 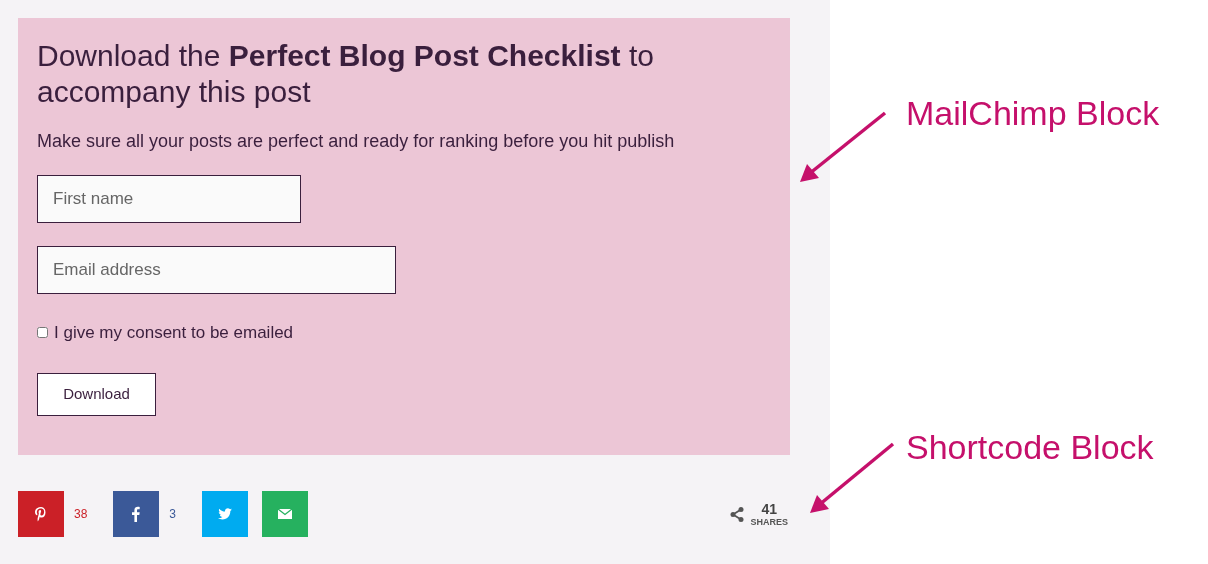 I want to click on signup-heading: Download the Perfect Blog Post Checklist to accompany this post, so click(x=346, y=74).